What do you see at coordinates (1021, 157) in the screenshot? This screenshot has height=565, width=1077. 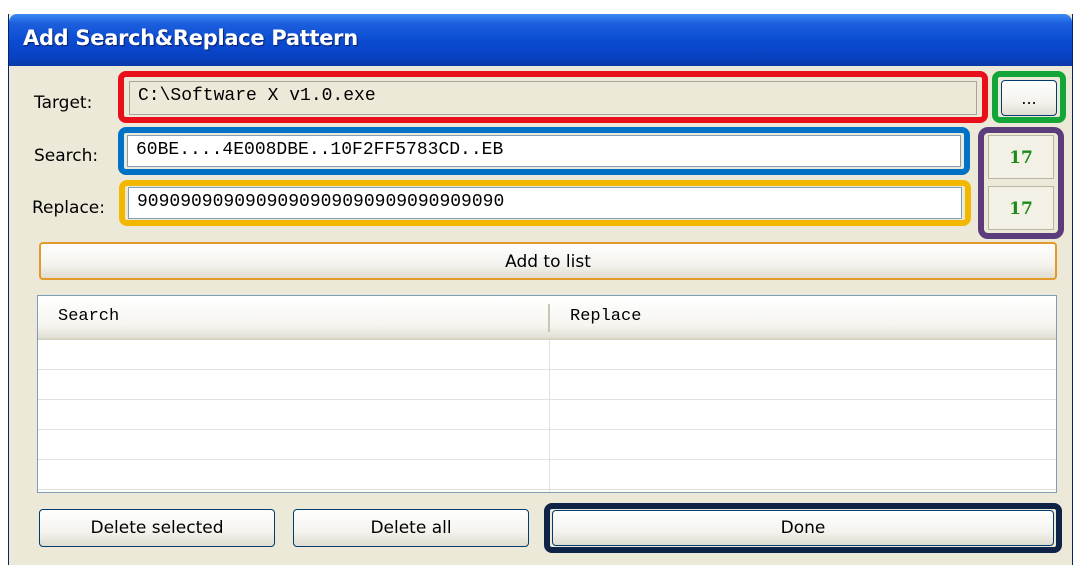 I see `search-byte-count: 17` at bounding box center [1021, 157].